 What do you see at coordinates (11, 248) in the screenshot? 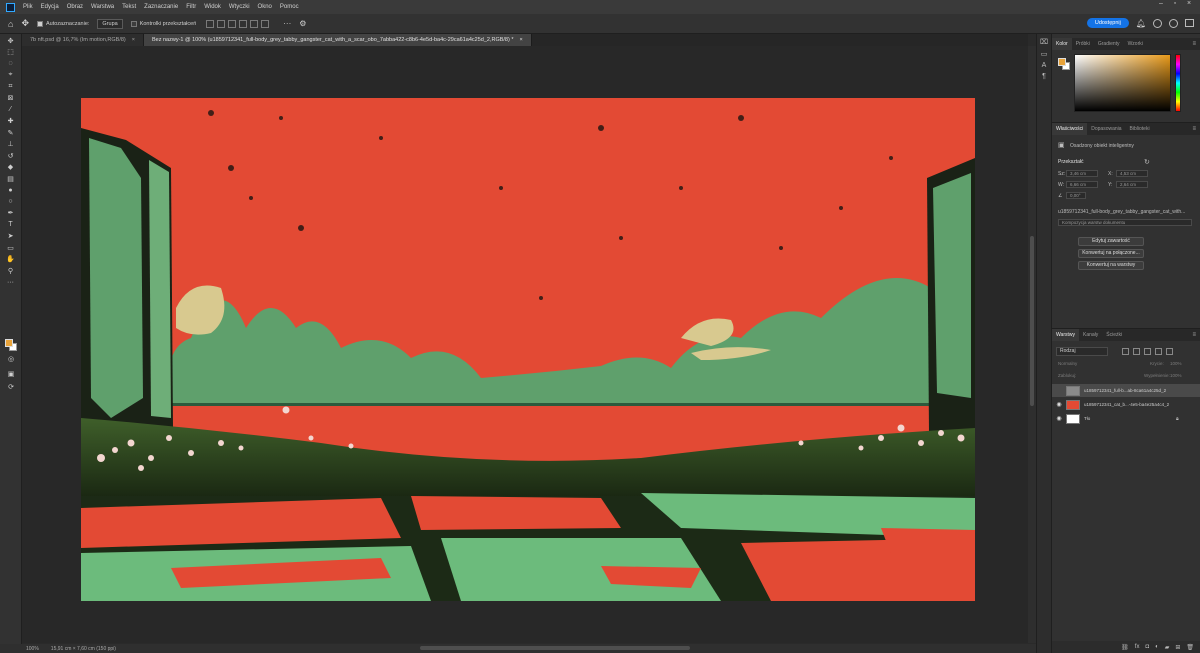
I see `rectangle-tool-icon: ▭` at bounding box center [11, 248].